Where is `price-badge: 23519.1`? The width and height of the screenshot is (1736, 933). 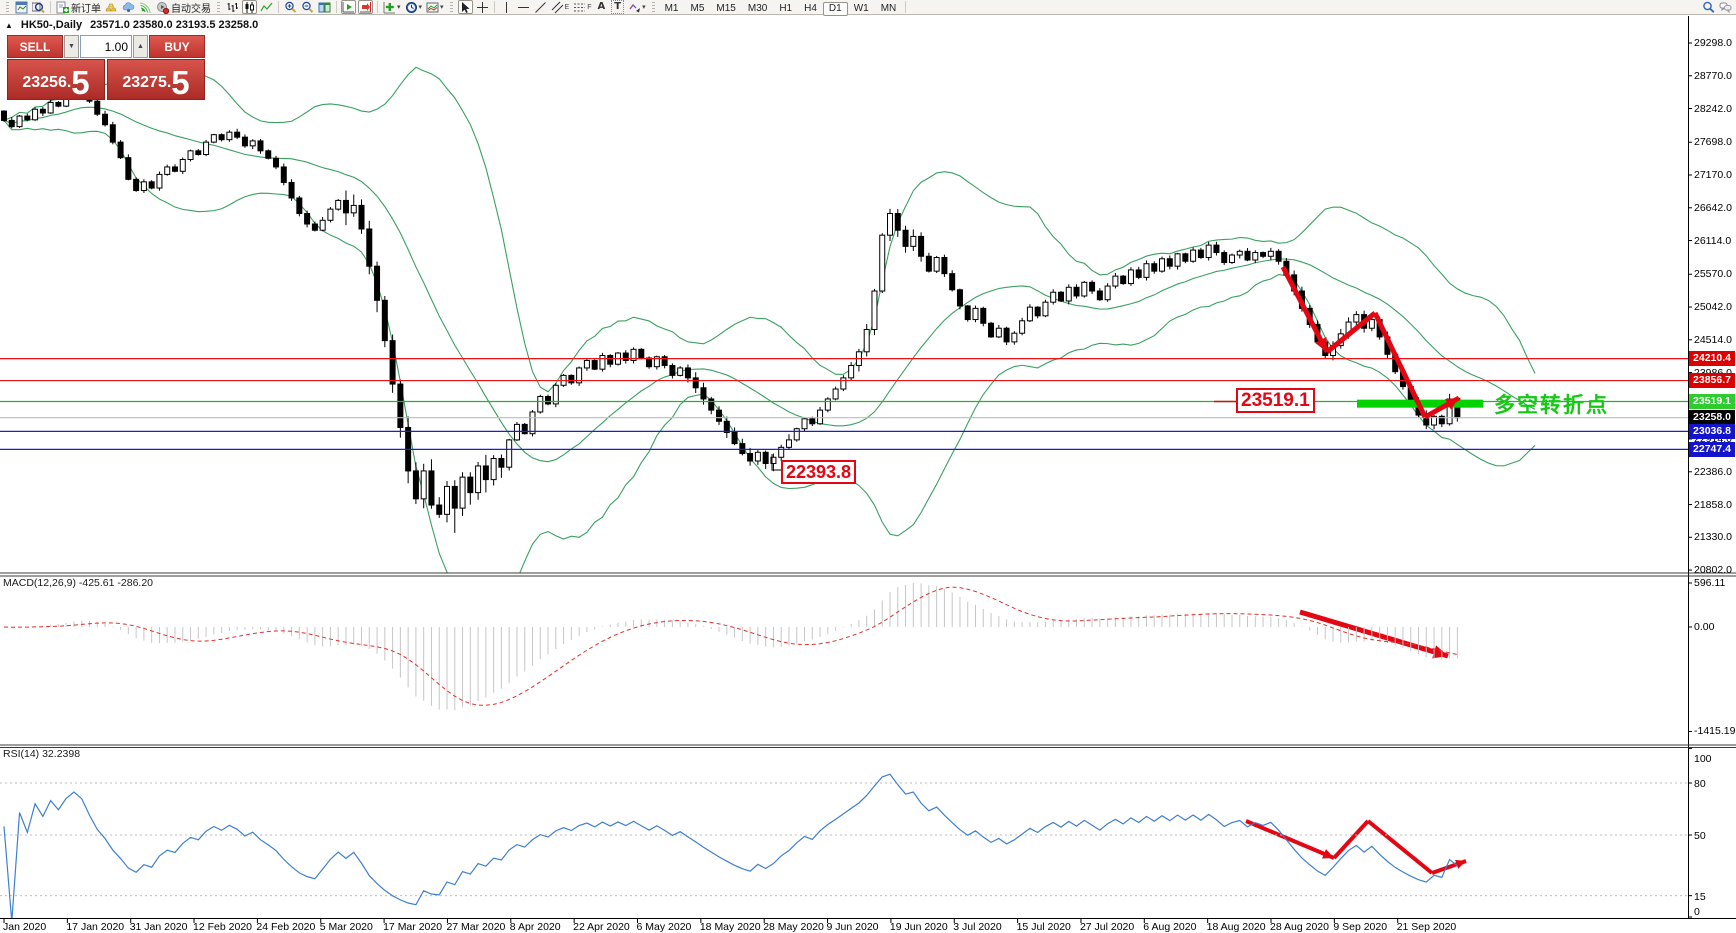 price-badge: 23519.1 is located at coordinates (1712, 401).